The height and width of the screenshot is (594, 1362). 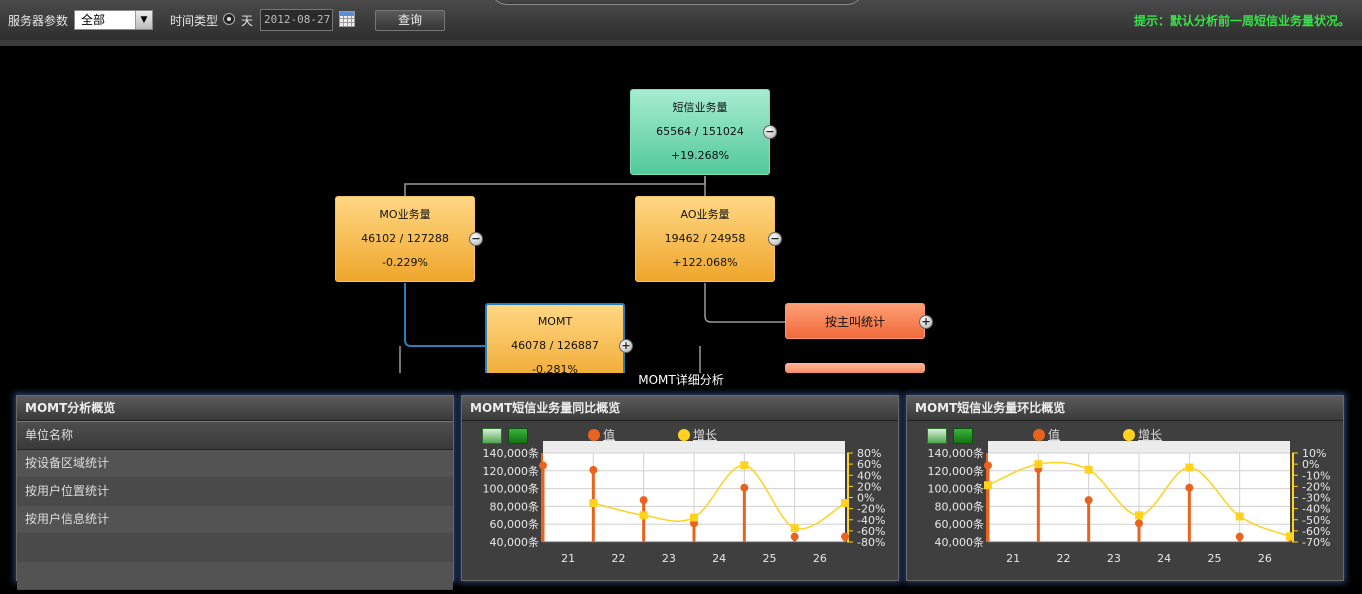 What do you see at coordinates (855, 321) in the screenshot?
I see `node-by-caller: 按主叫统计` at bounding box center [855, 321].